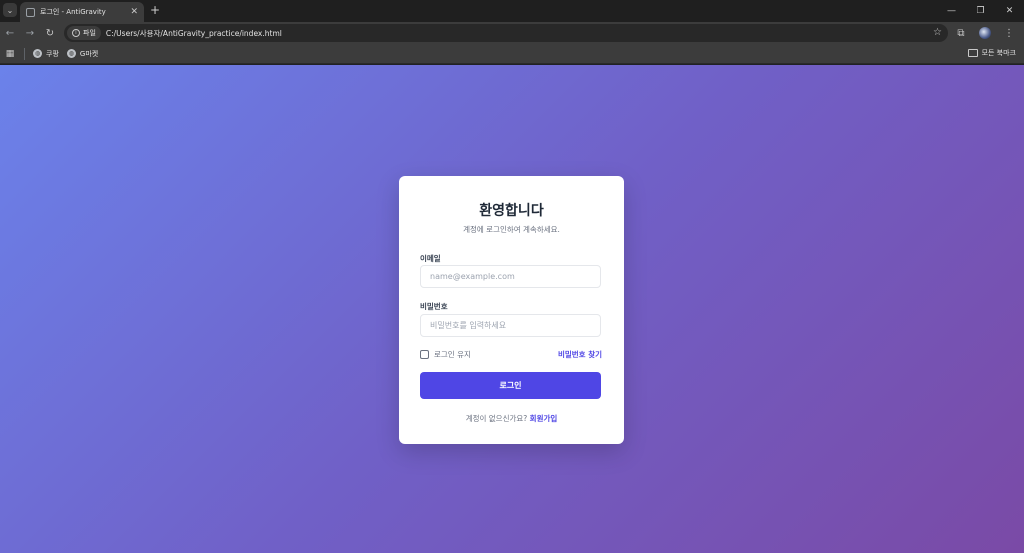 The width and height of the screenshot is (1024, 553). I want to click on folder-icon, so click(972, 53).